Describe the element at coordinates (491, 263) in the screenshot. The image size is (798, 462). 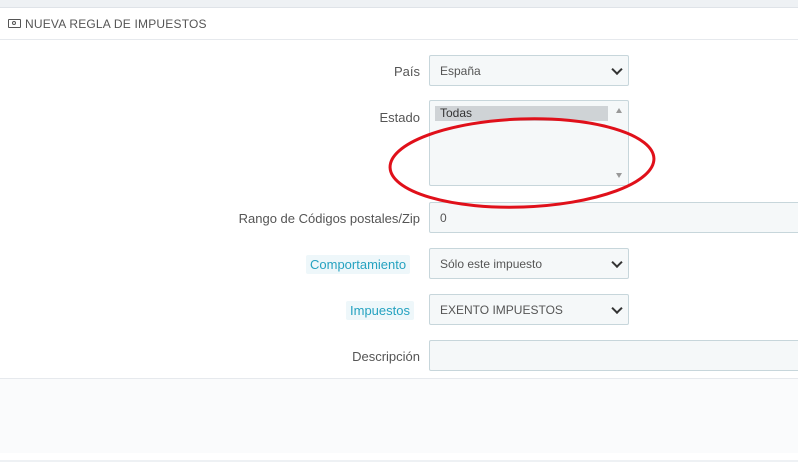
I see `behavior-select-value: Sólo este impuesto` at that location.